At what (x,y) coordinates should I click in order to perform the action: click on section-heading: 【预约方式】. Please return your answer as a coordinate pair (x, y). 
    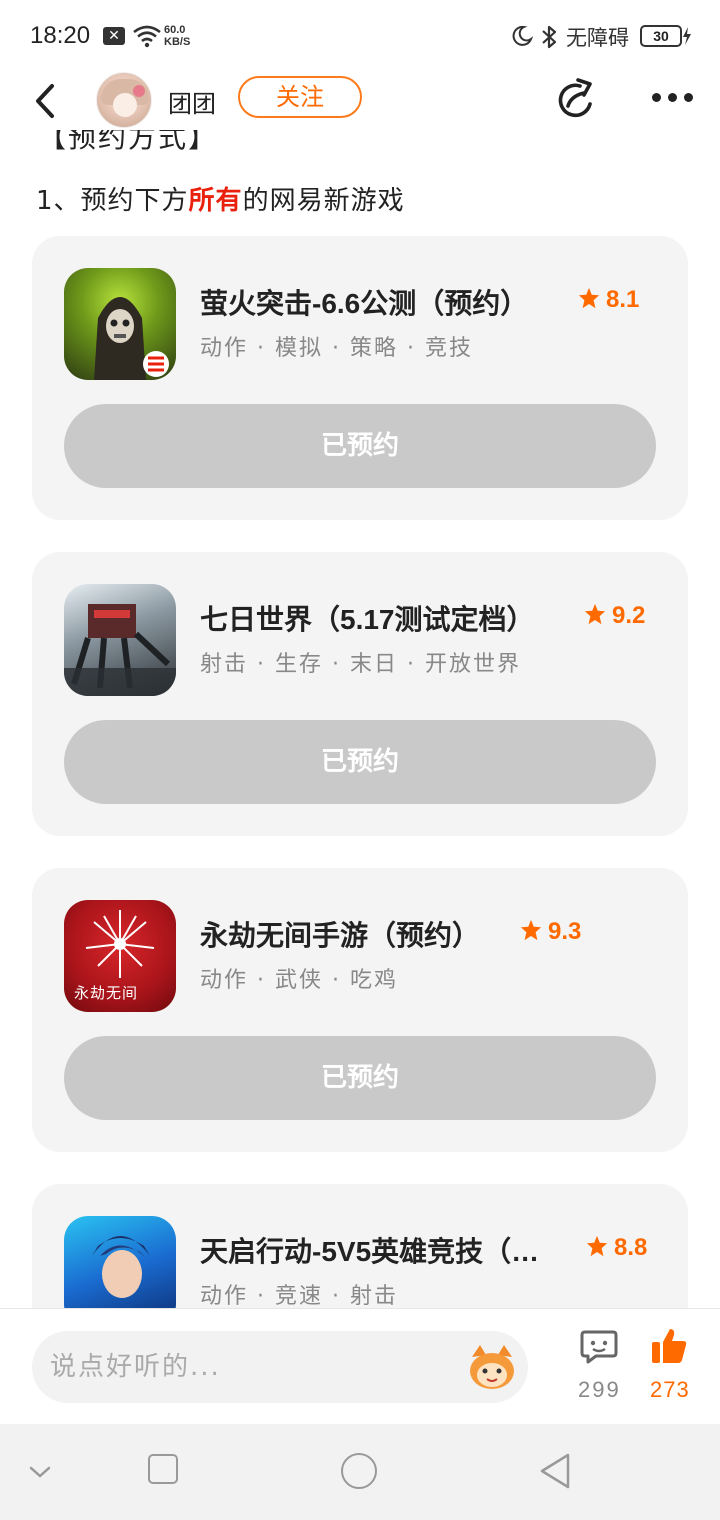
    Looking at the image, I should click on (128, 143).